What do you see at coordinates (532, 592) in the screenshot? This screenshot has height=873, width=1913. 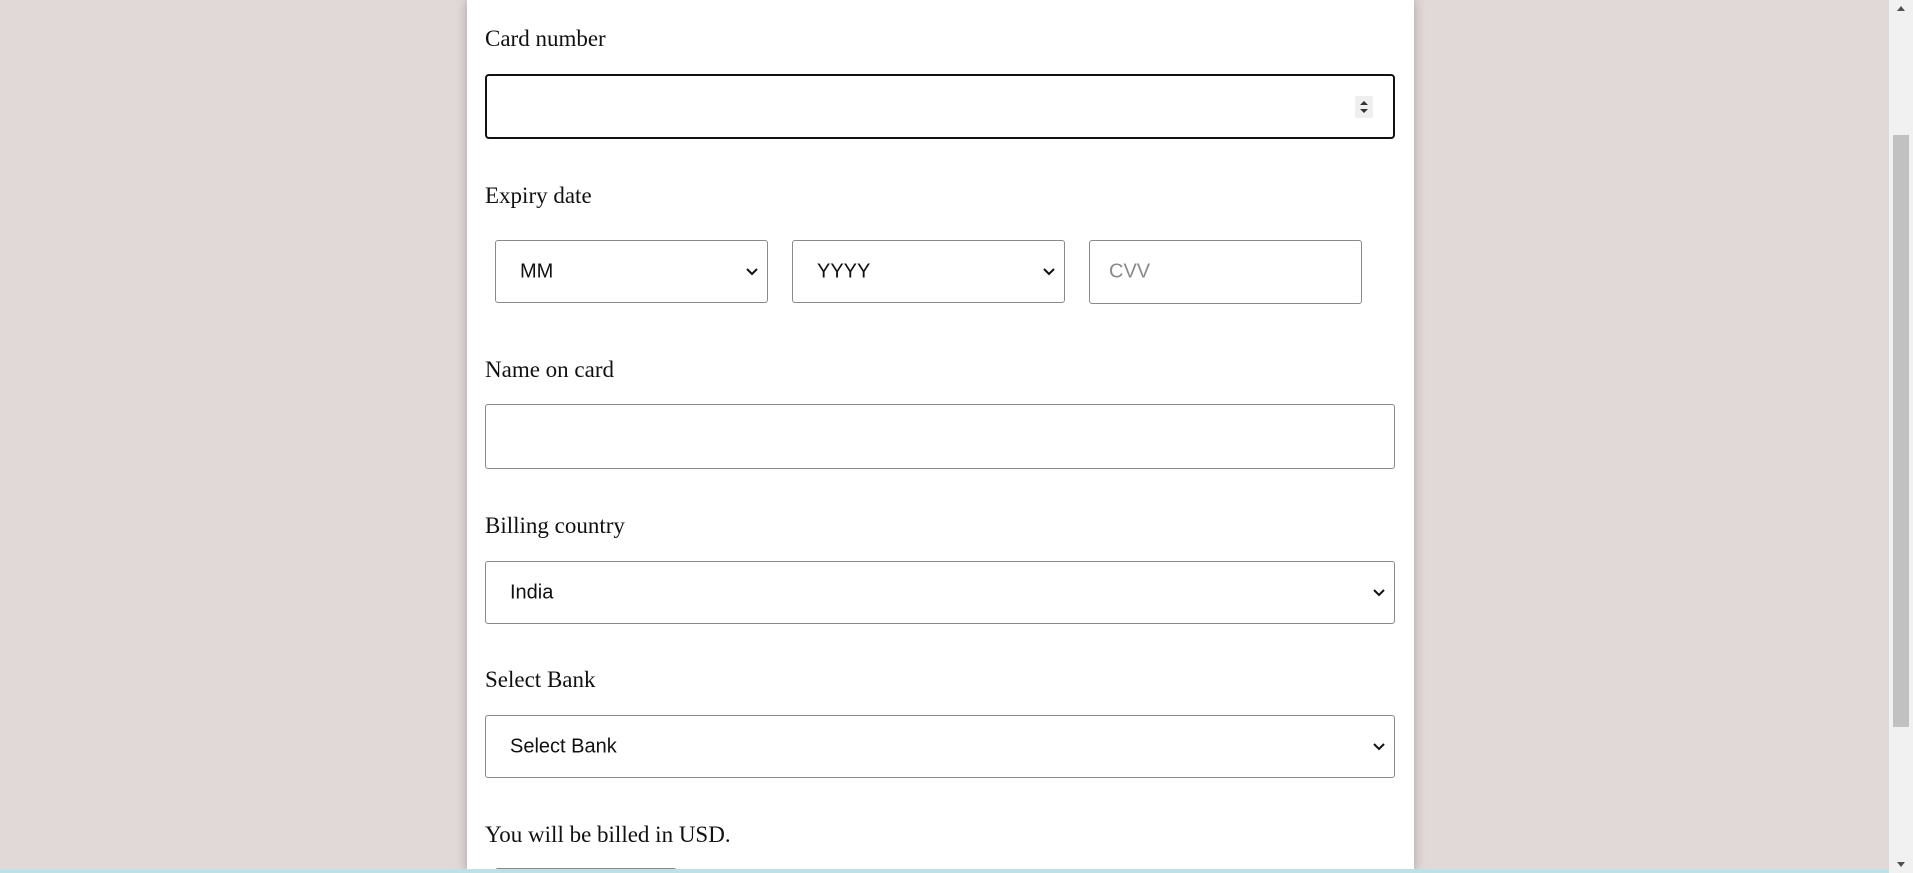 I see `billing-country-value: India` at bounding box center [532, 592].